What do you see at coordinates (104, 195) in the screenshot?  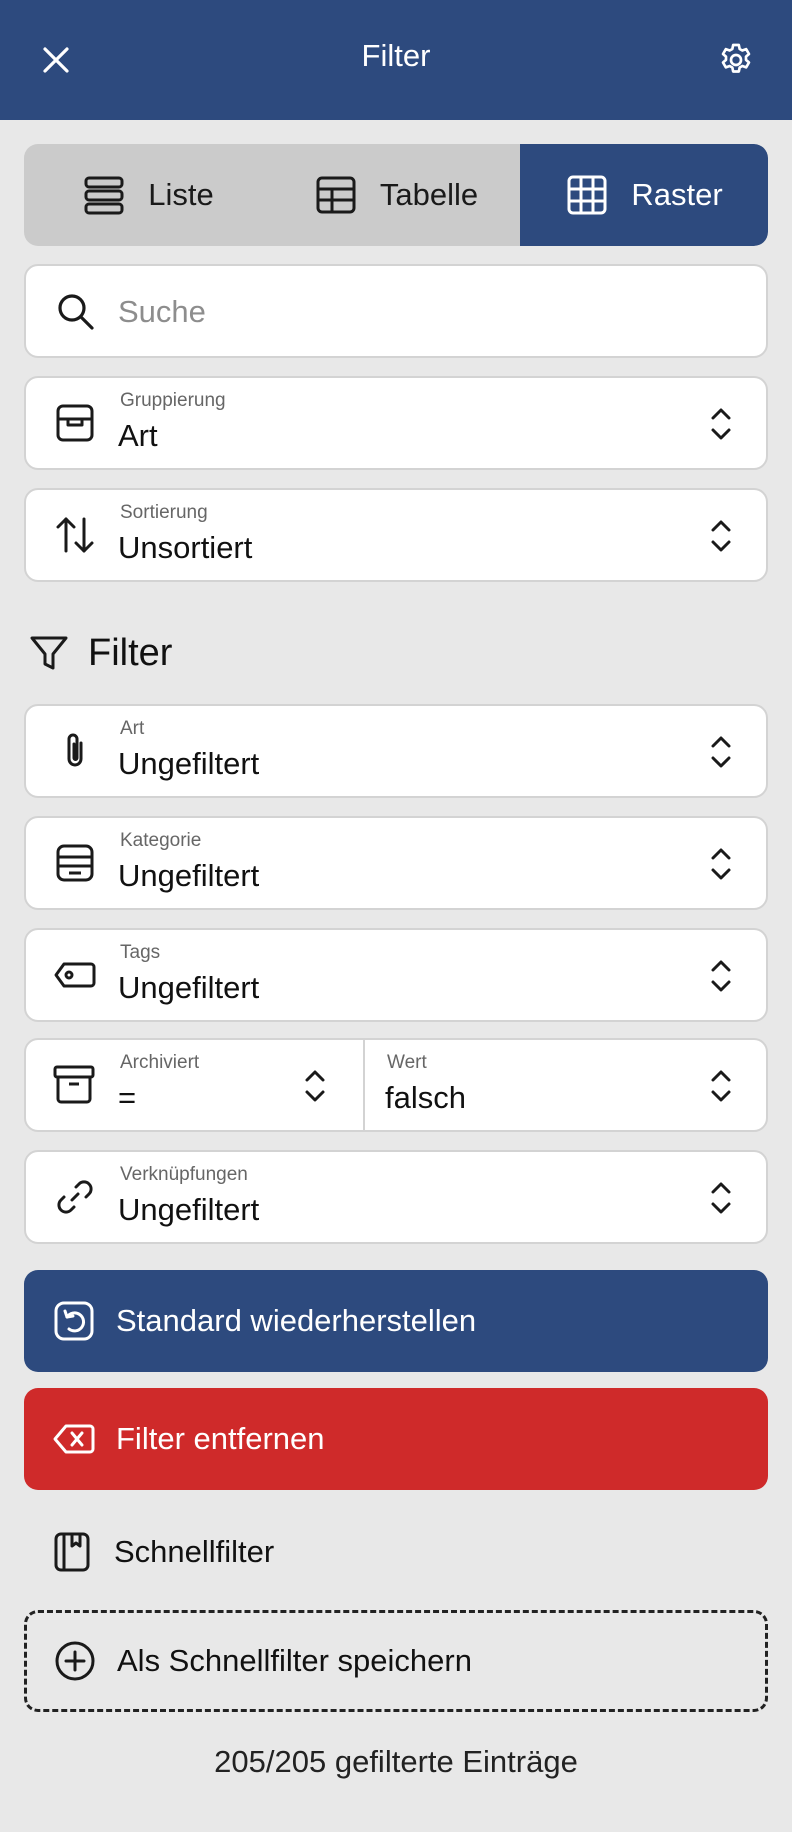 I see `list-icon` at bounding box center [104, 195].